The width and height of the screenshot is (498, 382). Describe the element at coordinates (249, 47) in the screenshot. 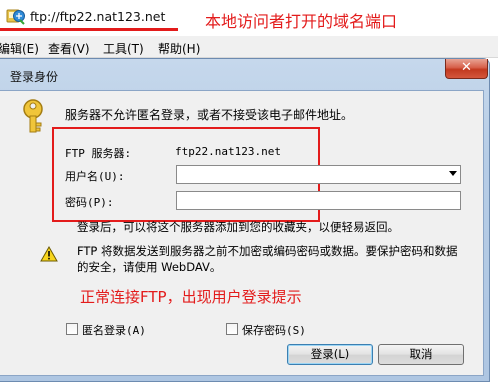

I see `menu-bar: 编辑(E) 查看(V) 工具(T) 帮助(H)` at that location.